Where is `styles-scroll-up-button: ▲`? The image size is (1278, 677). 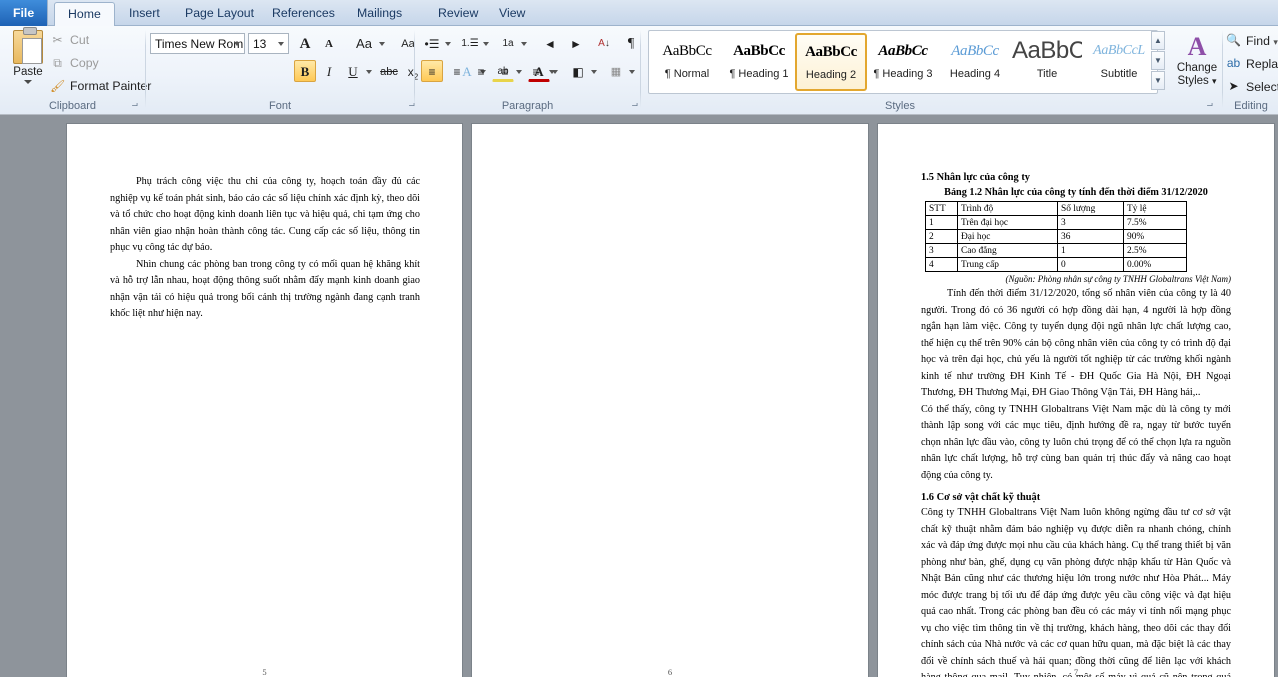
styles-scroll-up-button: ▲ is located at coordinates (1158, 40).